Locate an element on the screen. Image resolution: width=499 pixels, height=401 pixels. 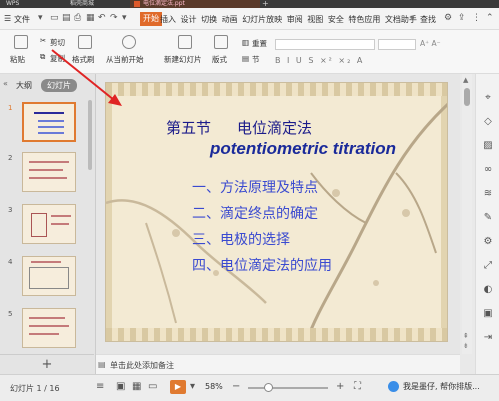
style-icon: ✎ is located at coordinates (488, 218).